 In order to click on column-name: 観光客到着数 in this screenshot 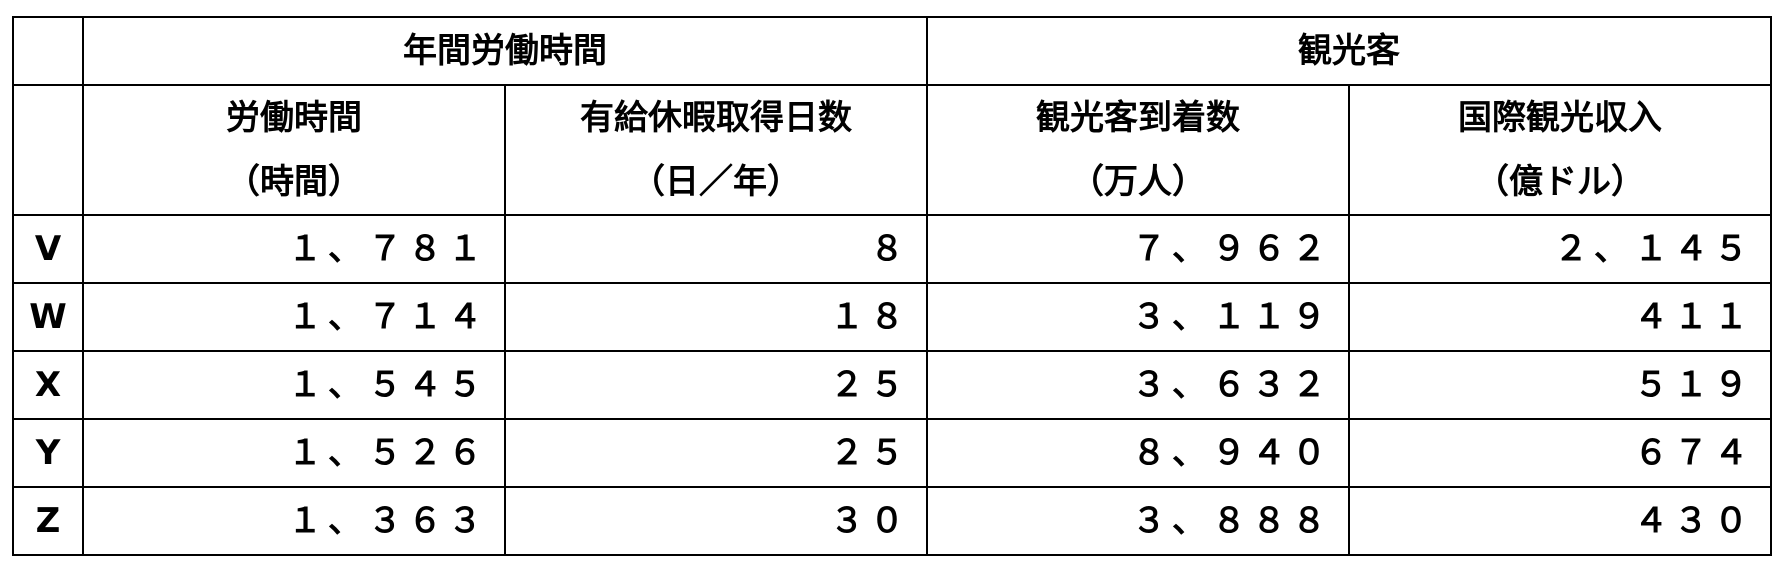, I will do `click(1138, 118)`.